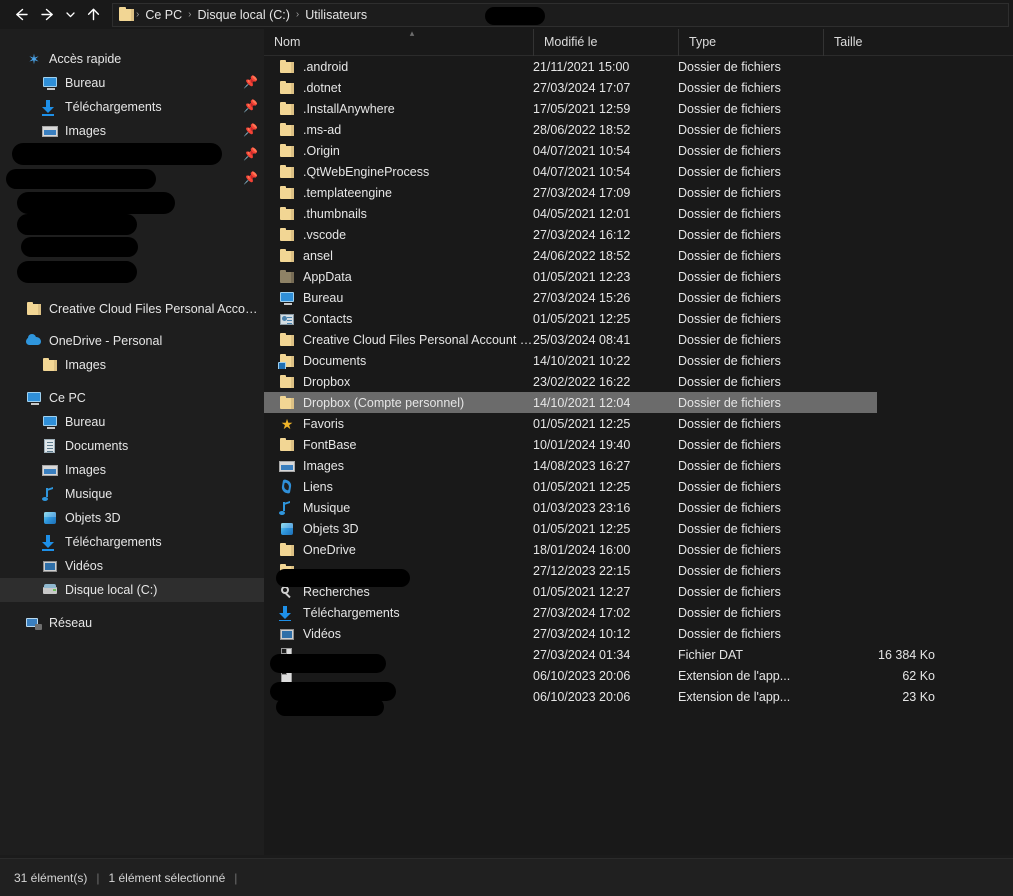 The height and width of the screenshot is (896, 1013). What do you see at coordinates (327, 276) in the screenshot?
I see `file-name: AppData` at bounding box center [327, 276].